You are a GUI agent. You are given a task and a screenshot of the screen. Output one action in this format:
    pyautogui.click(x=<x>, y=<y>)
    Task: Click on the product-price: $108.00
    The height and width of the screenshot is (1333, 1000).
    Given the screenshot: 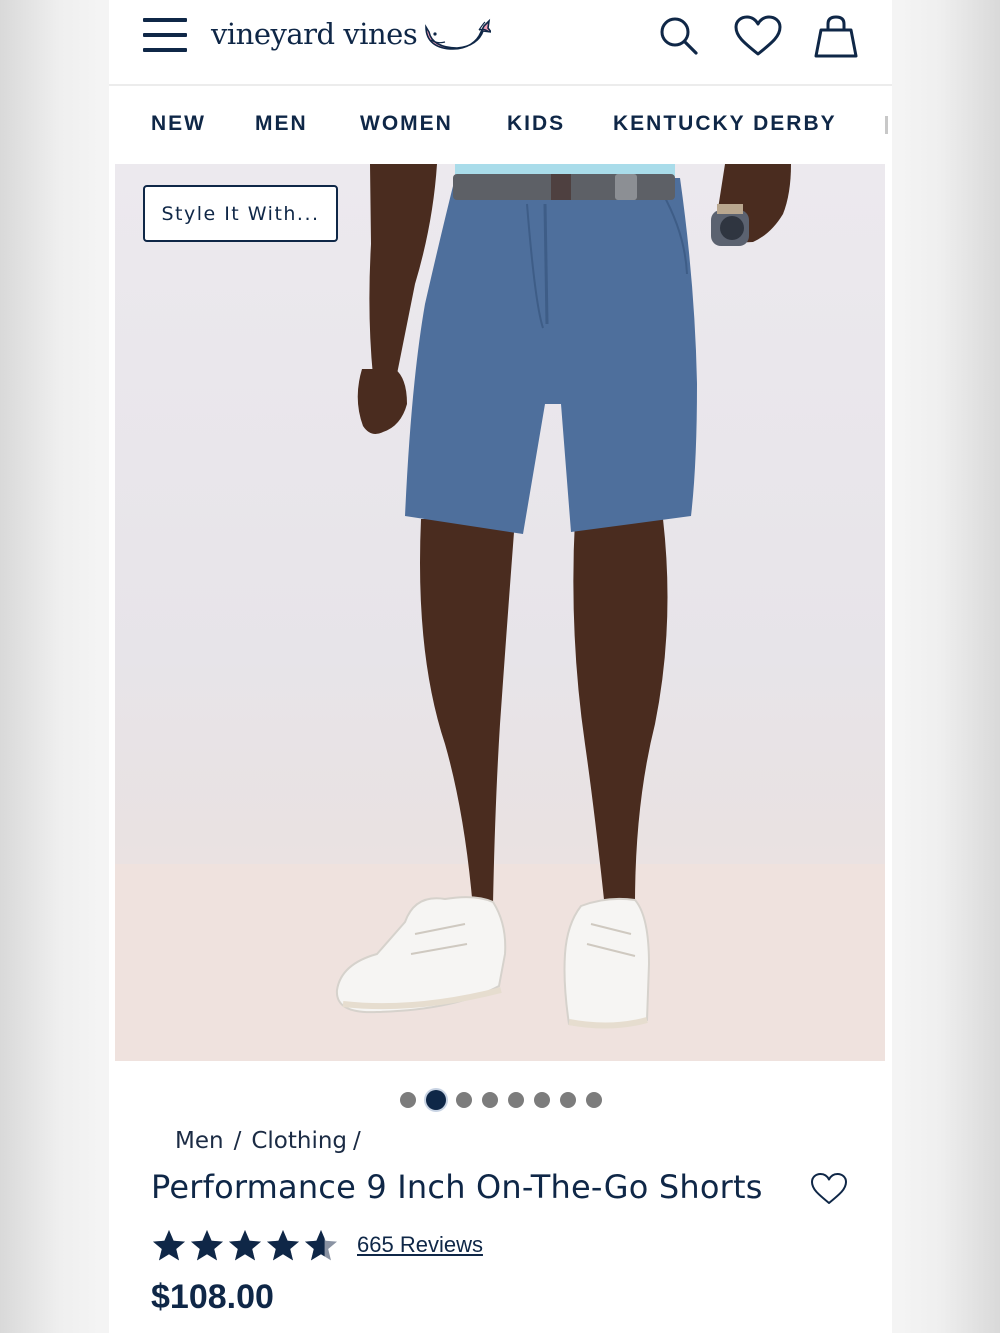 What is the action you would take?
    pyautogui.click(x=212, y=1297)
    